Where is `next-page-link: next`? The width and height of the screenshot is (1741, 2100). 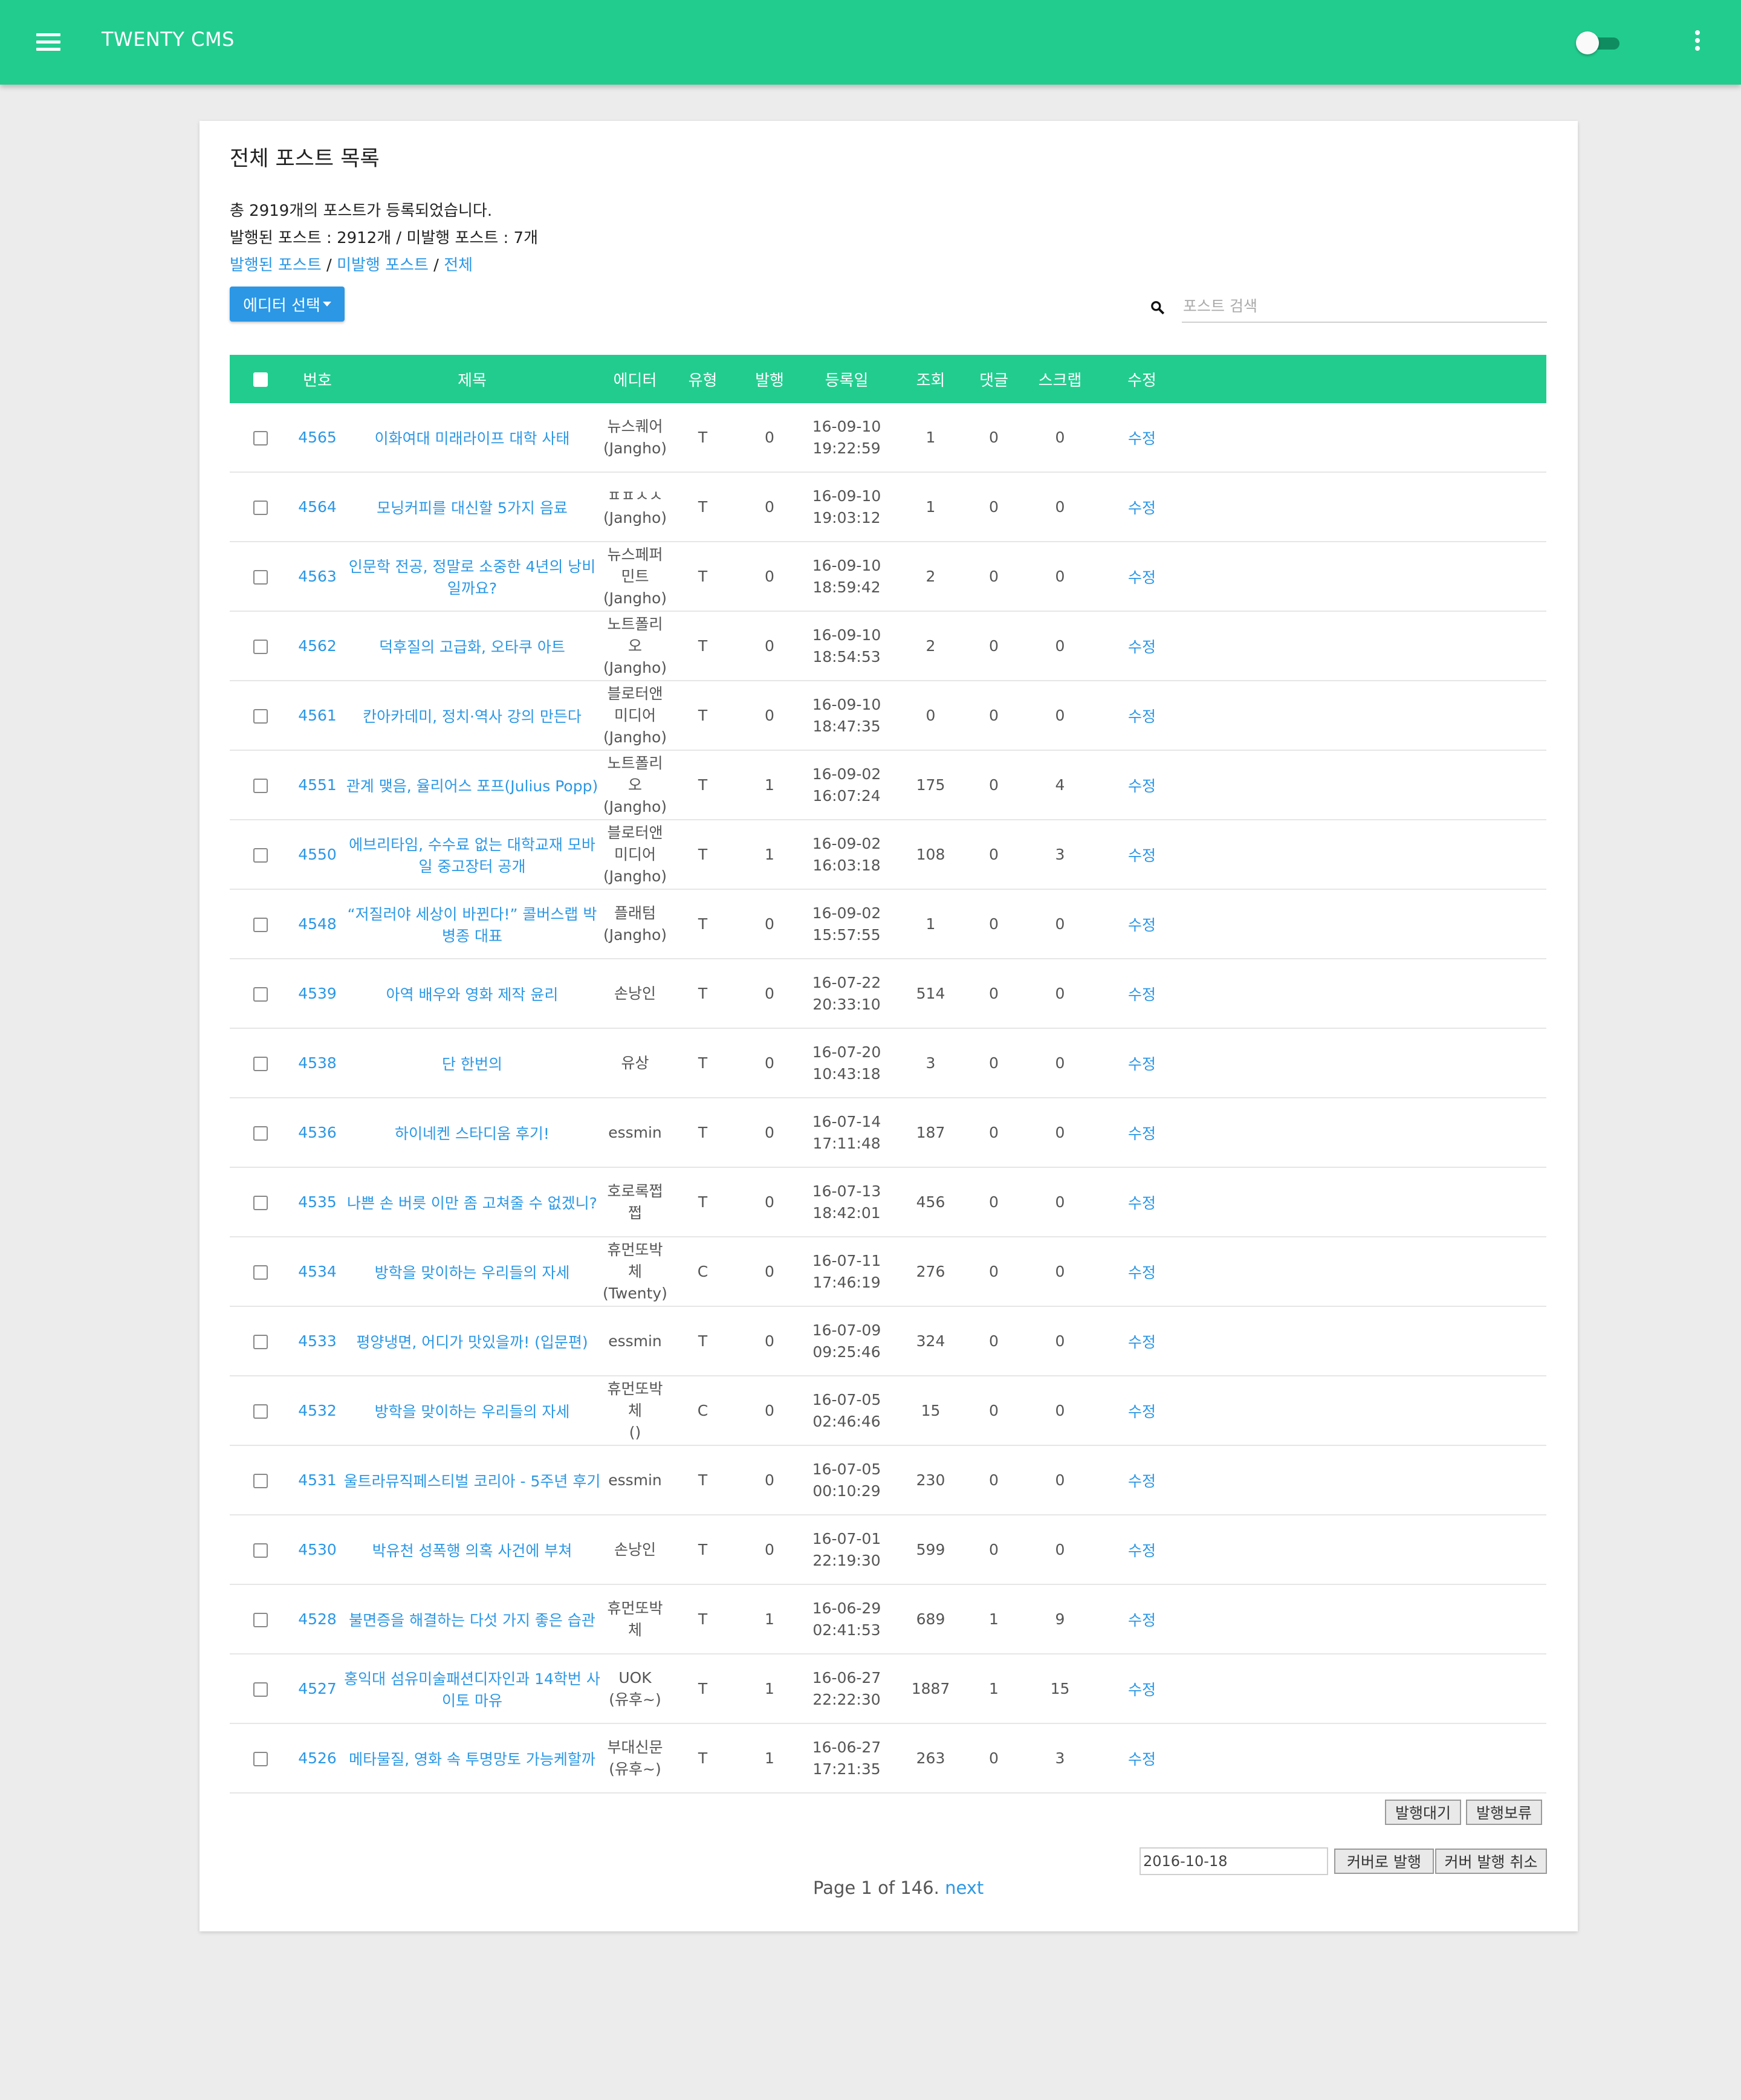 next-page-link: next is located at coordinates (964, 1888).